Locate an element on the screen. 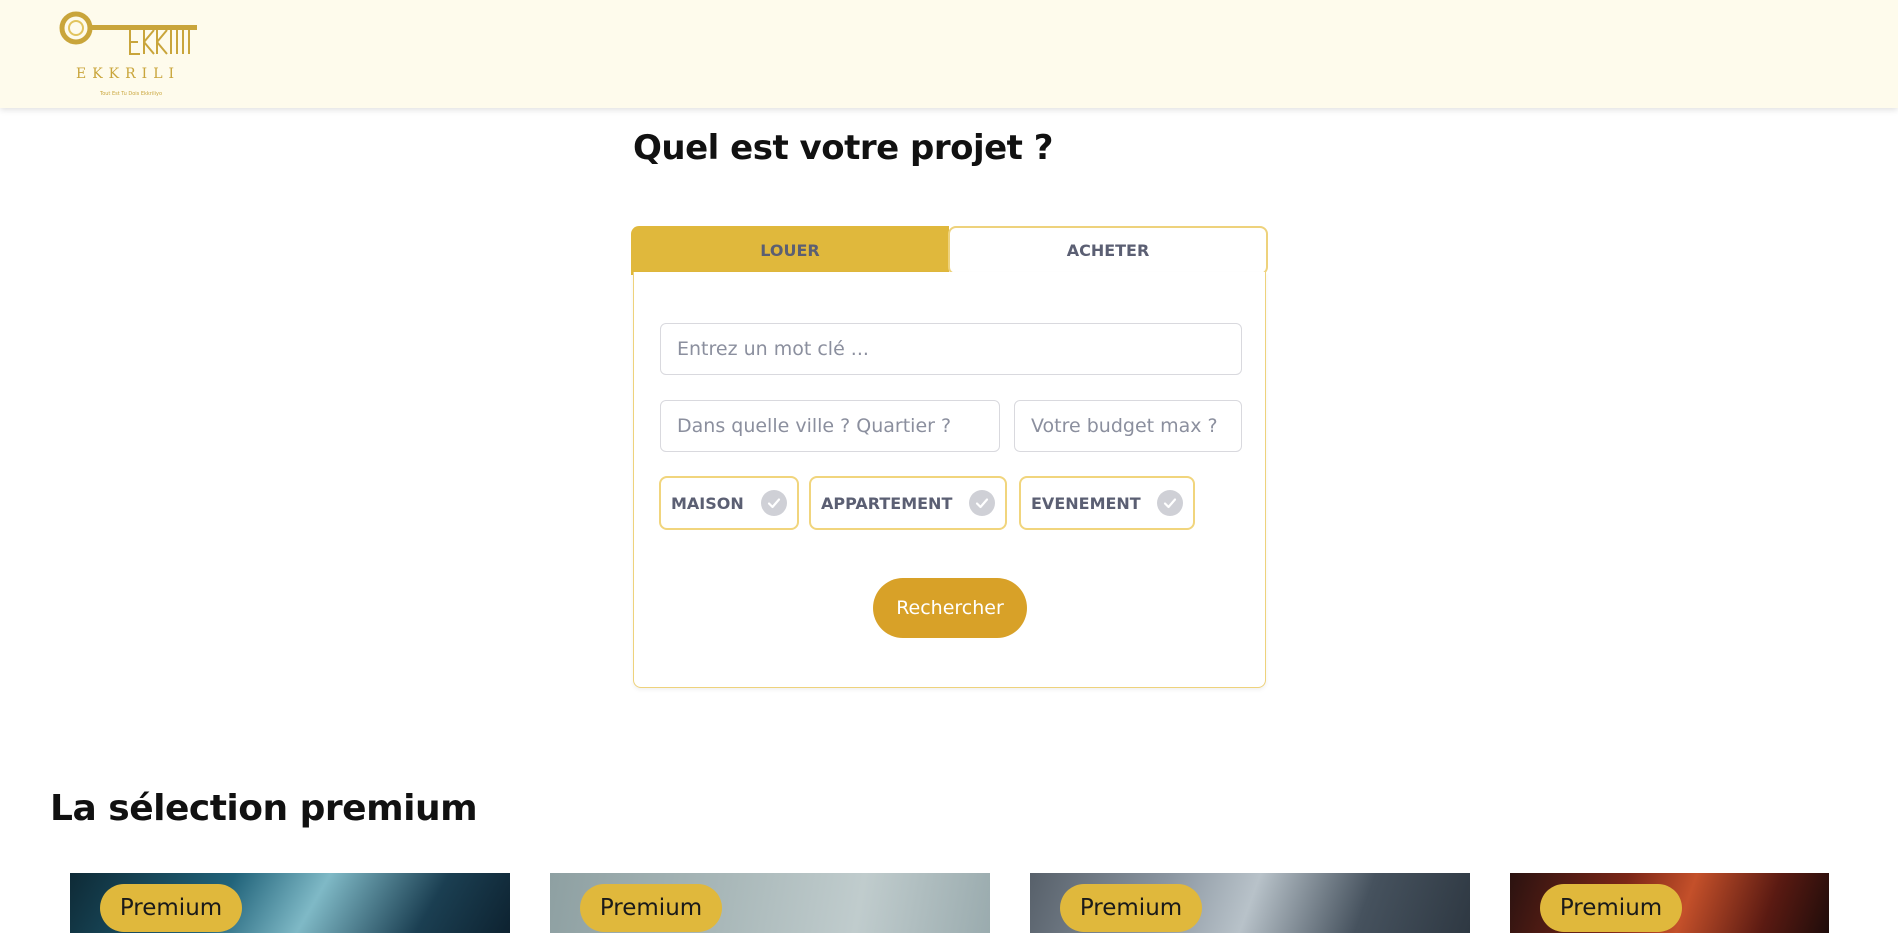  type-chip-evenement: EVENEMENT is located at coordinates (1107, 503).